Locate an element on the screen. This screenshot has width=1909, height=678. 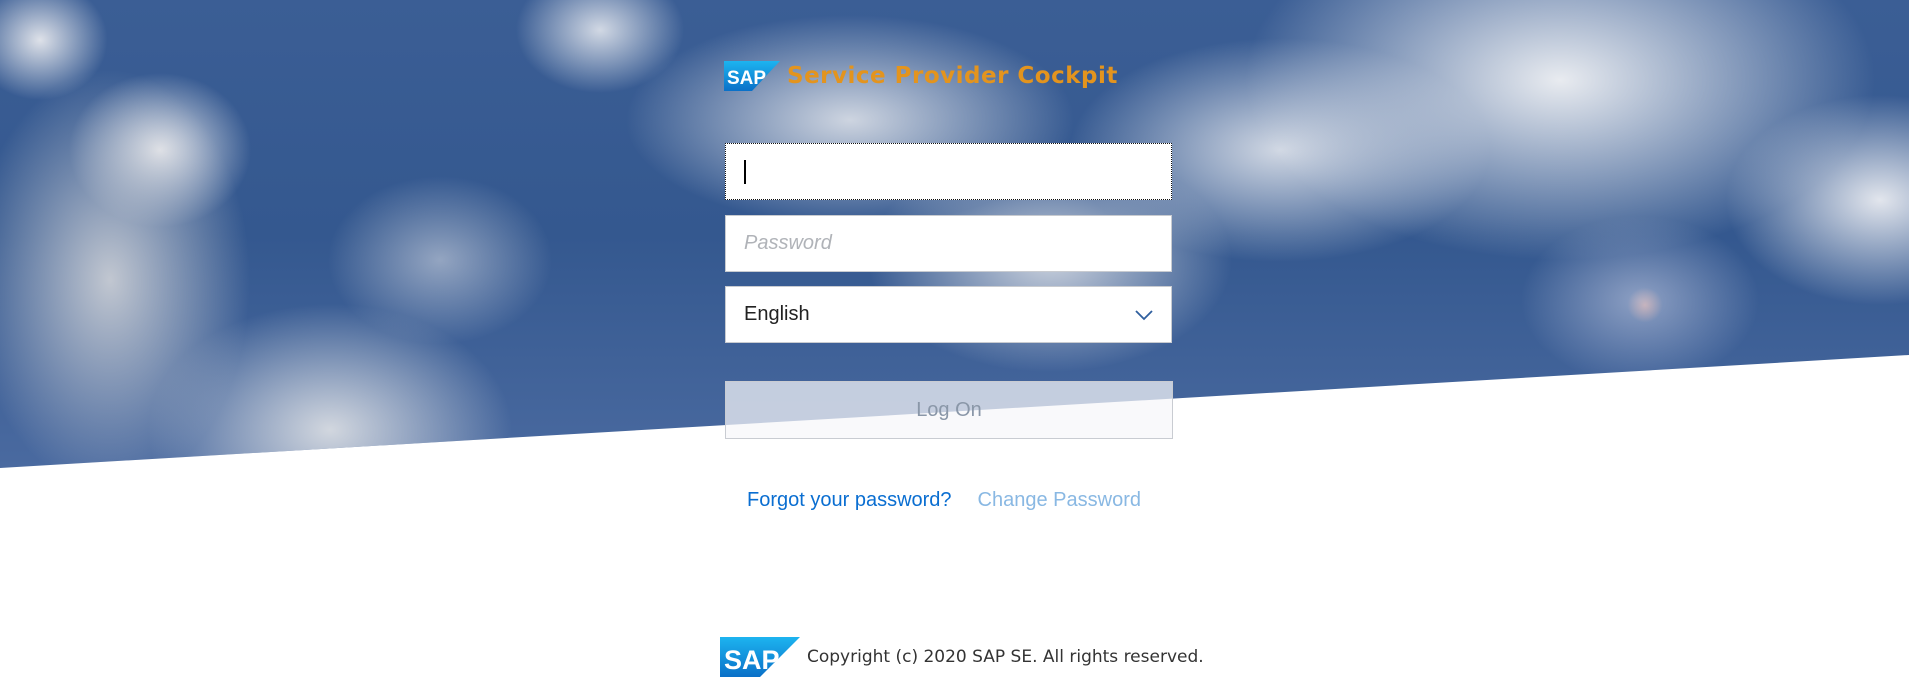
language-selected-value: English is located at coordinates (777, 314).